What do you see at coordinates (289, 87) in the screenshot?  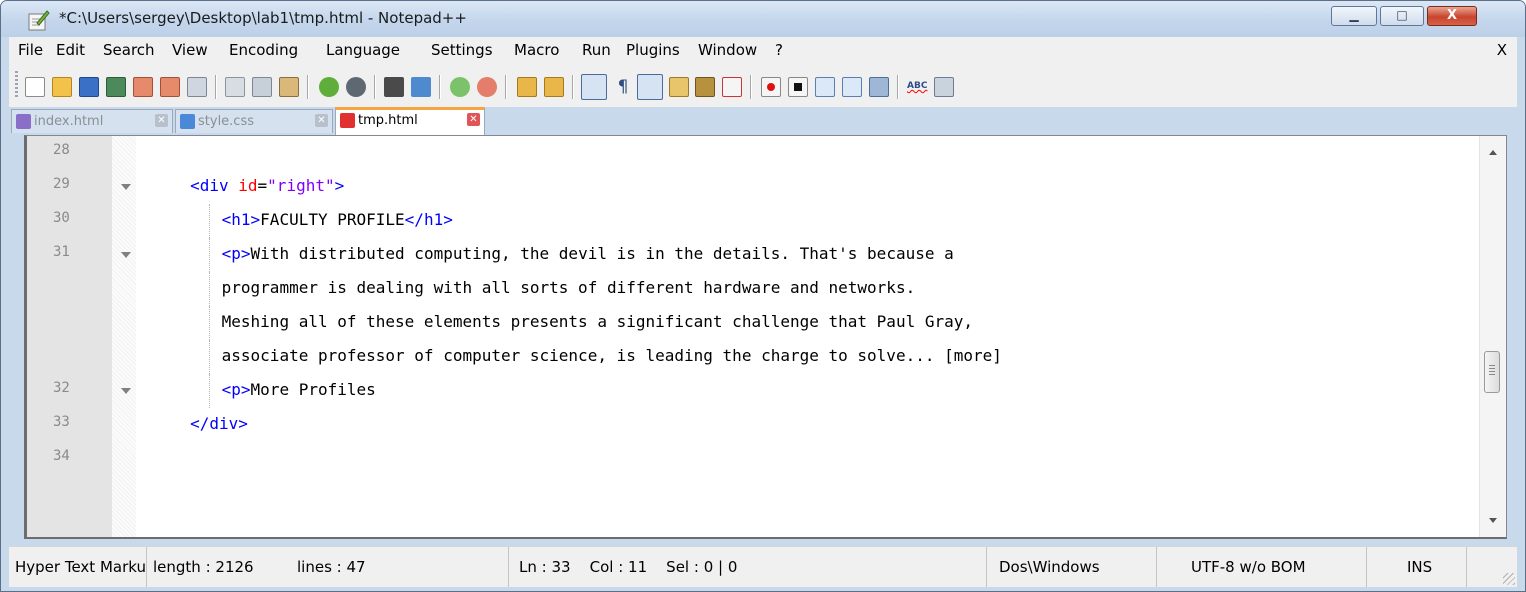 I see `paste-icon` at bounding box center [289, 87].